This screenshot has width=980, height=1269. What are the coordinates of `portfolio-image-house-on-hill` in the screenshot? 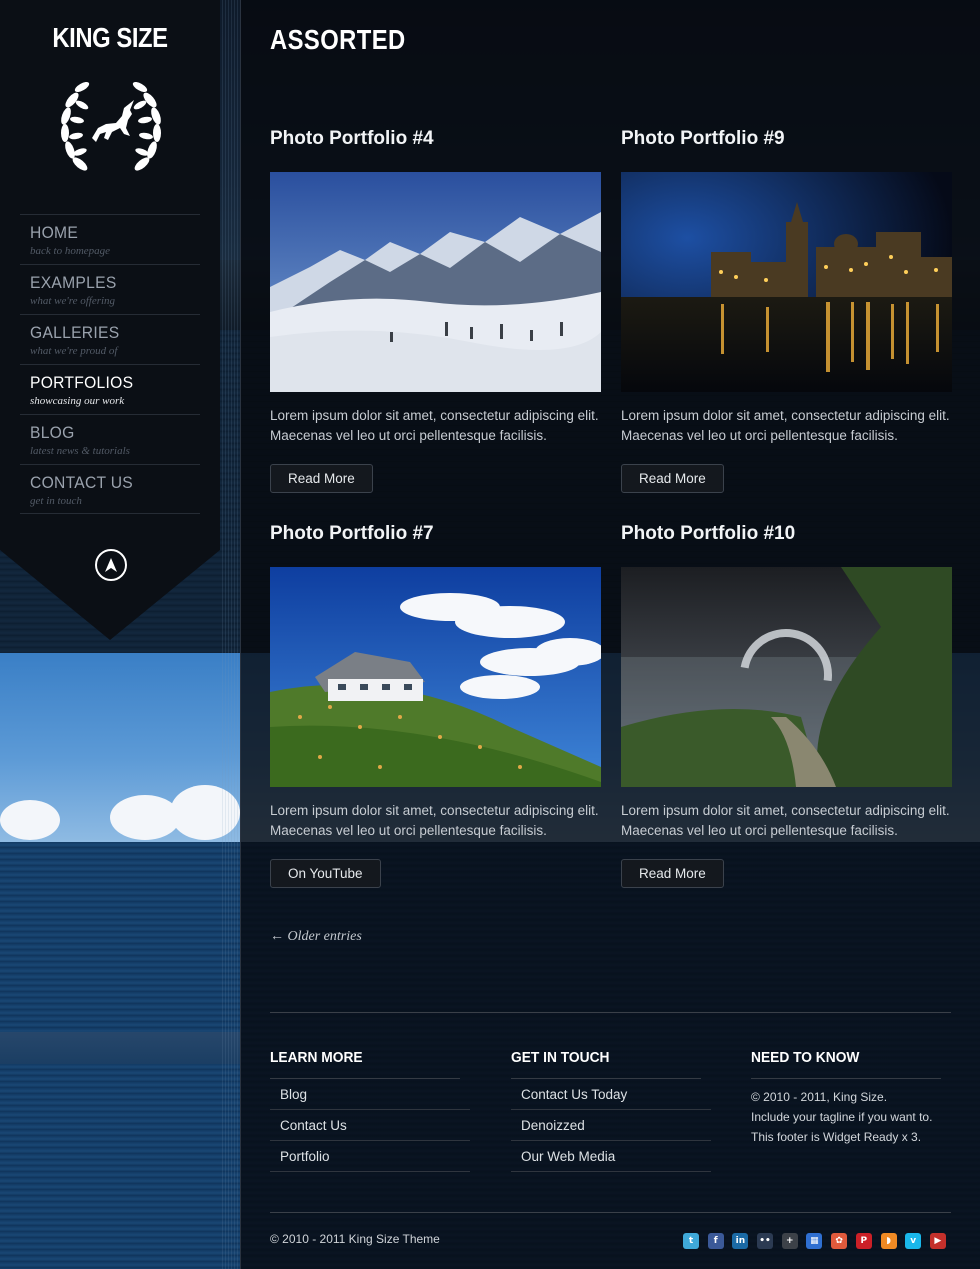 It's located at (435, 677).